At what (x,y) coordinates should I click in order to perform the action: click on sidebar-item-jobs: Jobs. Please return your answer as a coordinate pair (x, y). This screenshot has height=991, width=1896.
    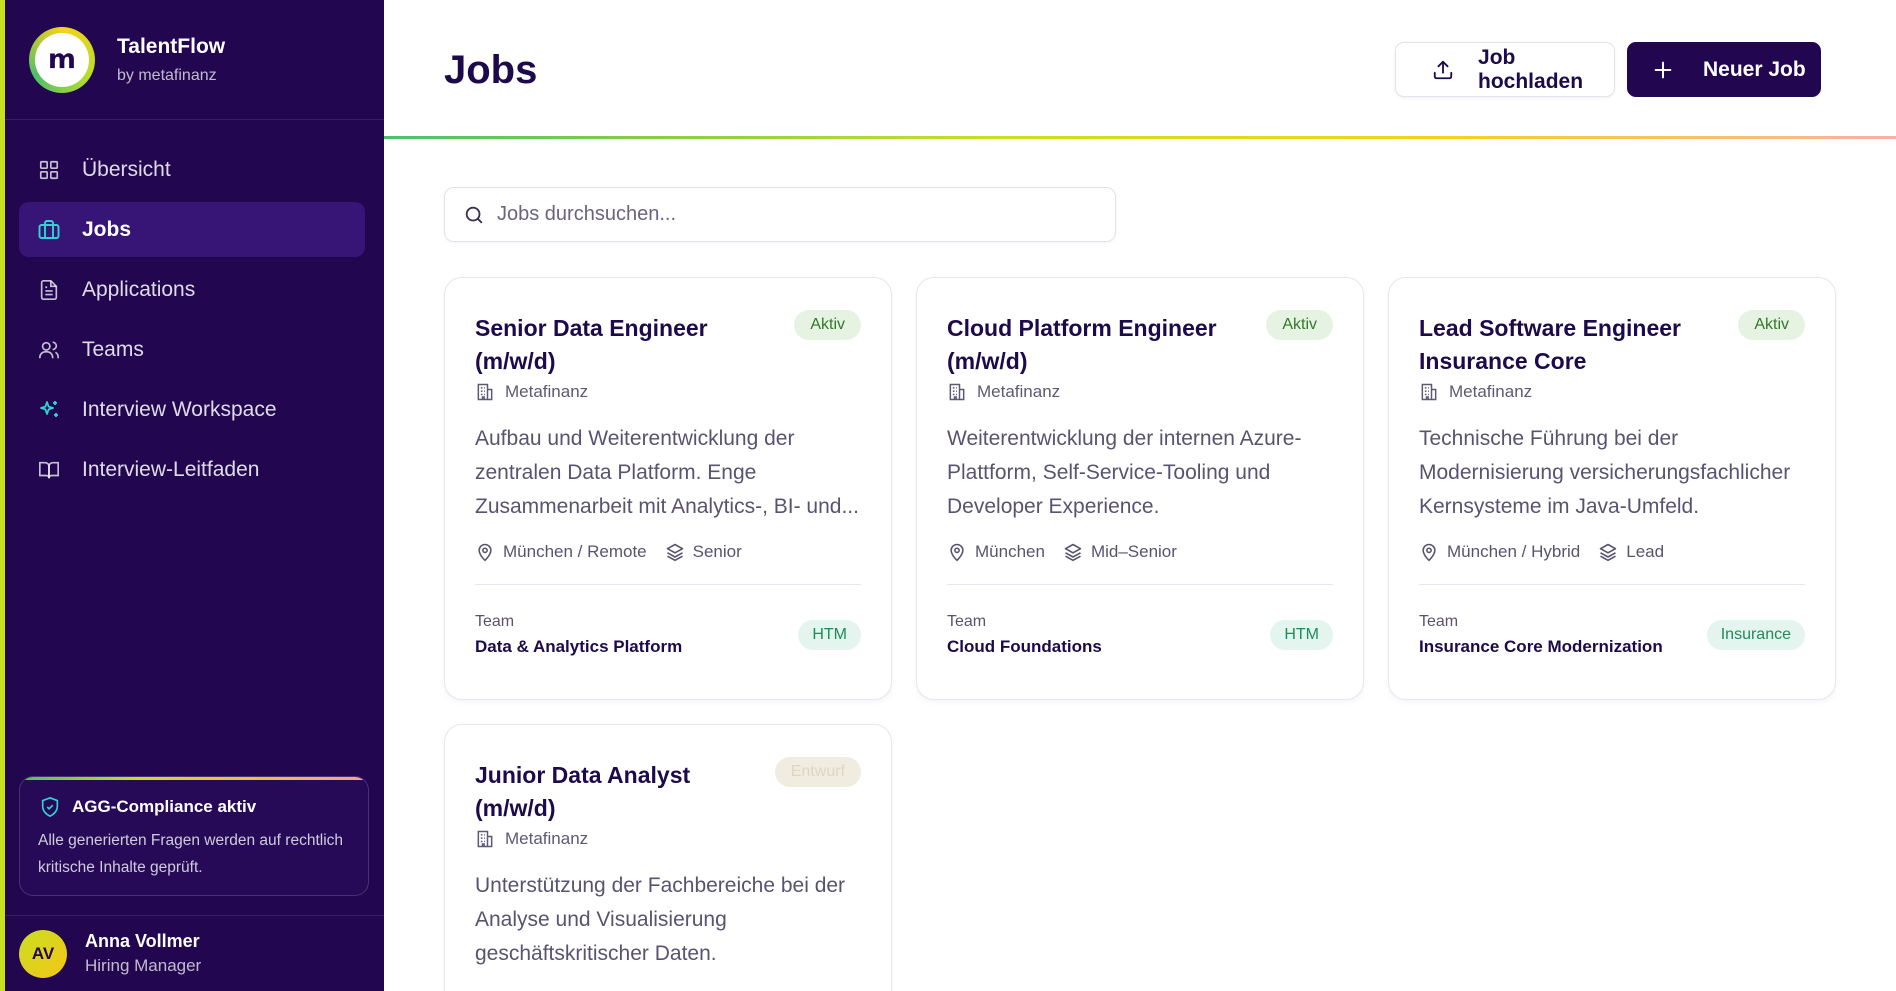
    Looking at the image, I should click on (192, 229).